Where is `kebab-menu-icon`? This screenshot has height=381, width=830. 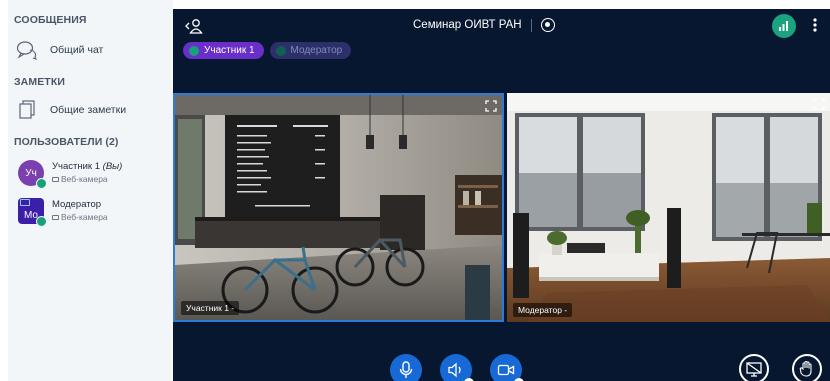 kebab-menu-icon is located at coordinates (815, 25).